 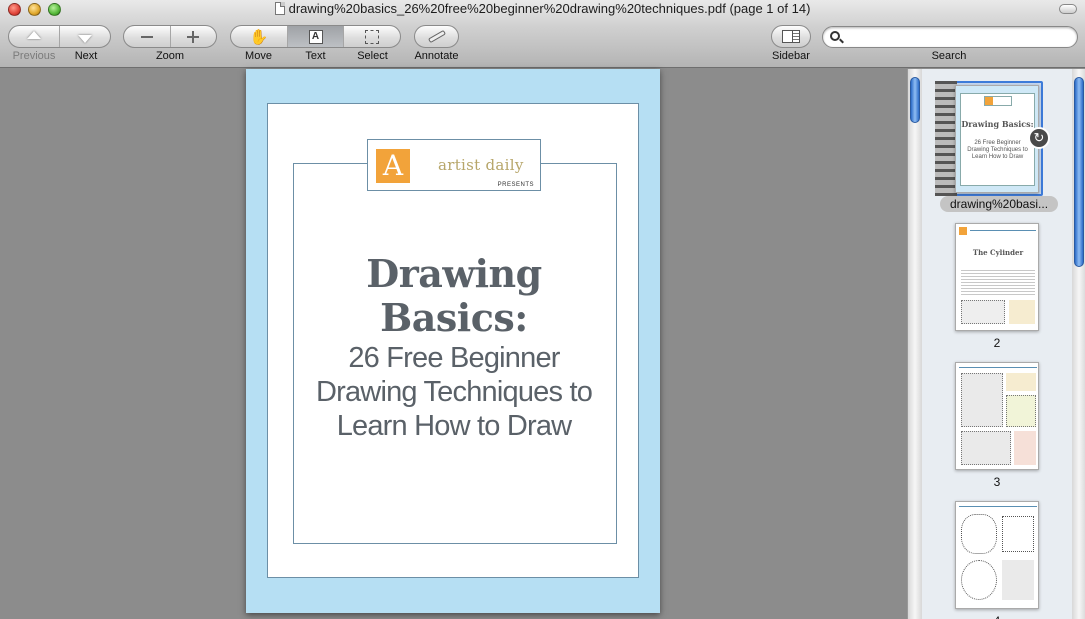 I want to click on zoom-in-button, so click(x=194, y=36).